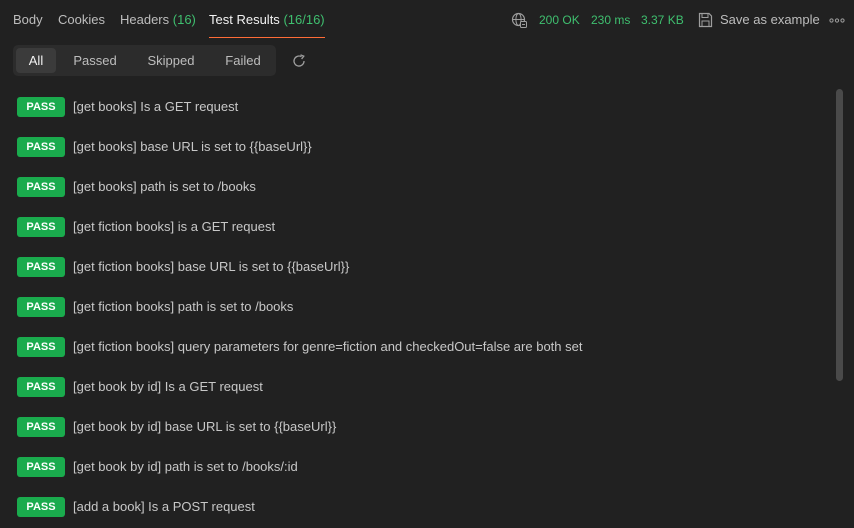  What do you see at coordinates (839, 235) in the screenshot?
I see `scrollbar-thumb` at bounding box center [839, 235].